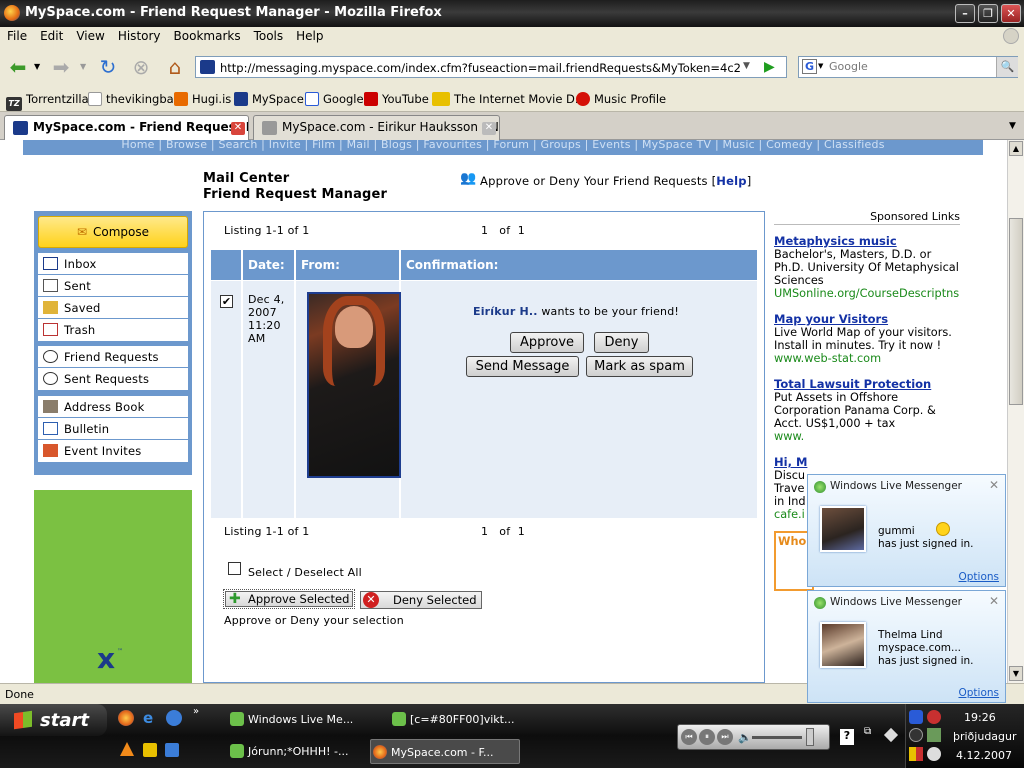 The image size is (1024, 768). I want to click on scrollbar-thumb, so click(1016, 311).